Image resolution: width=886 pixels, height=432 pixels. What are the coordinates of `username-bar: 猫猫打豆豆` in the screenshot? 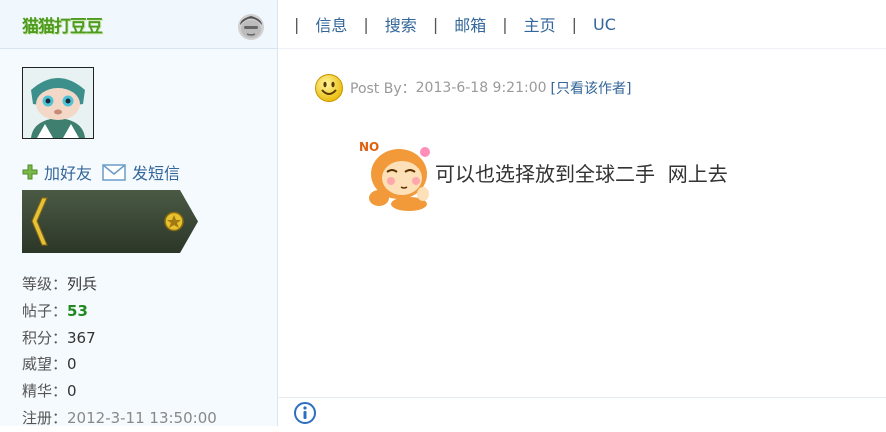 It's located at (138, 24).